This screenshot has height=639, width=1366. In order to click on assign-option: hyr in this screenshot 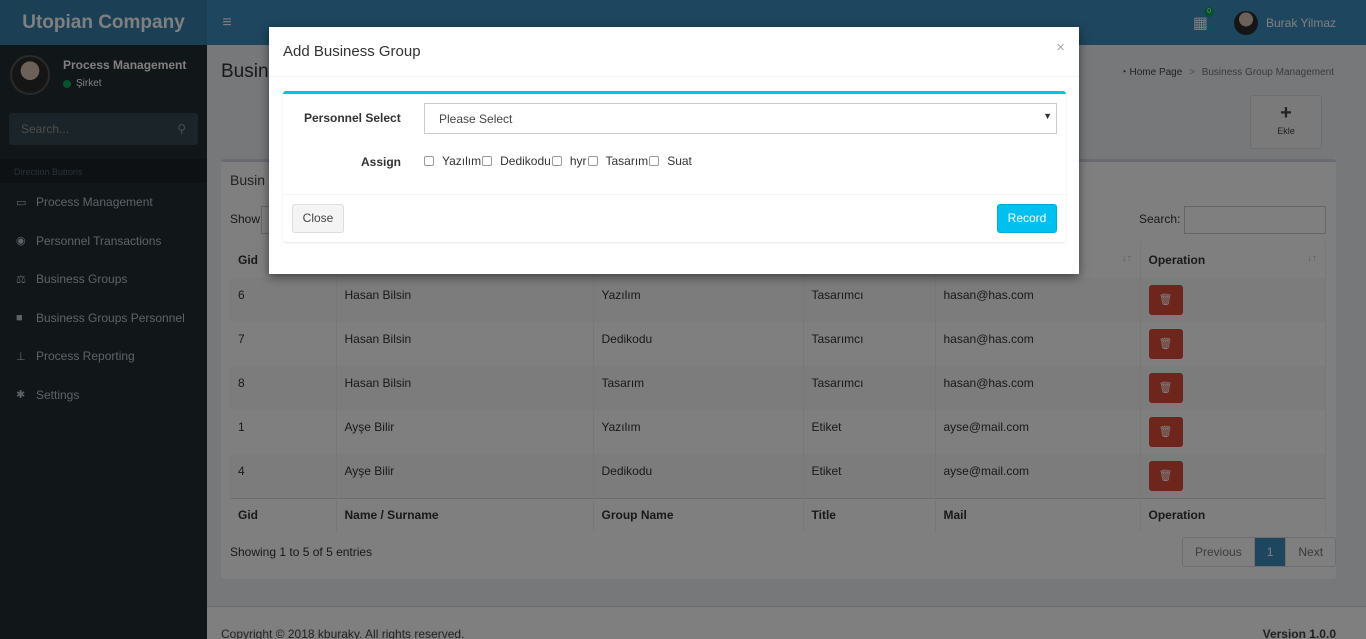, I will do `click(569, 161)`.